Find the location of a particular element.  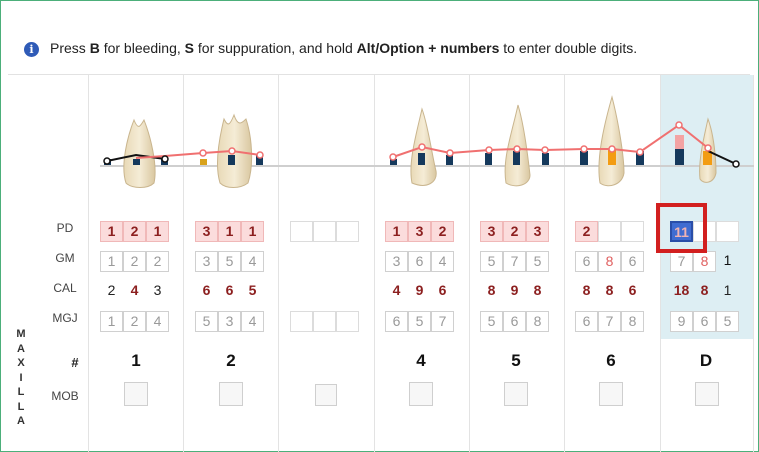

cal-values-tooth-1: 243 is located at coordinates (134, 291).